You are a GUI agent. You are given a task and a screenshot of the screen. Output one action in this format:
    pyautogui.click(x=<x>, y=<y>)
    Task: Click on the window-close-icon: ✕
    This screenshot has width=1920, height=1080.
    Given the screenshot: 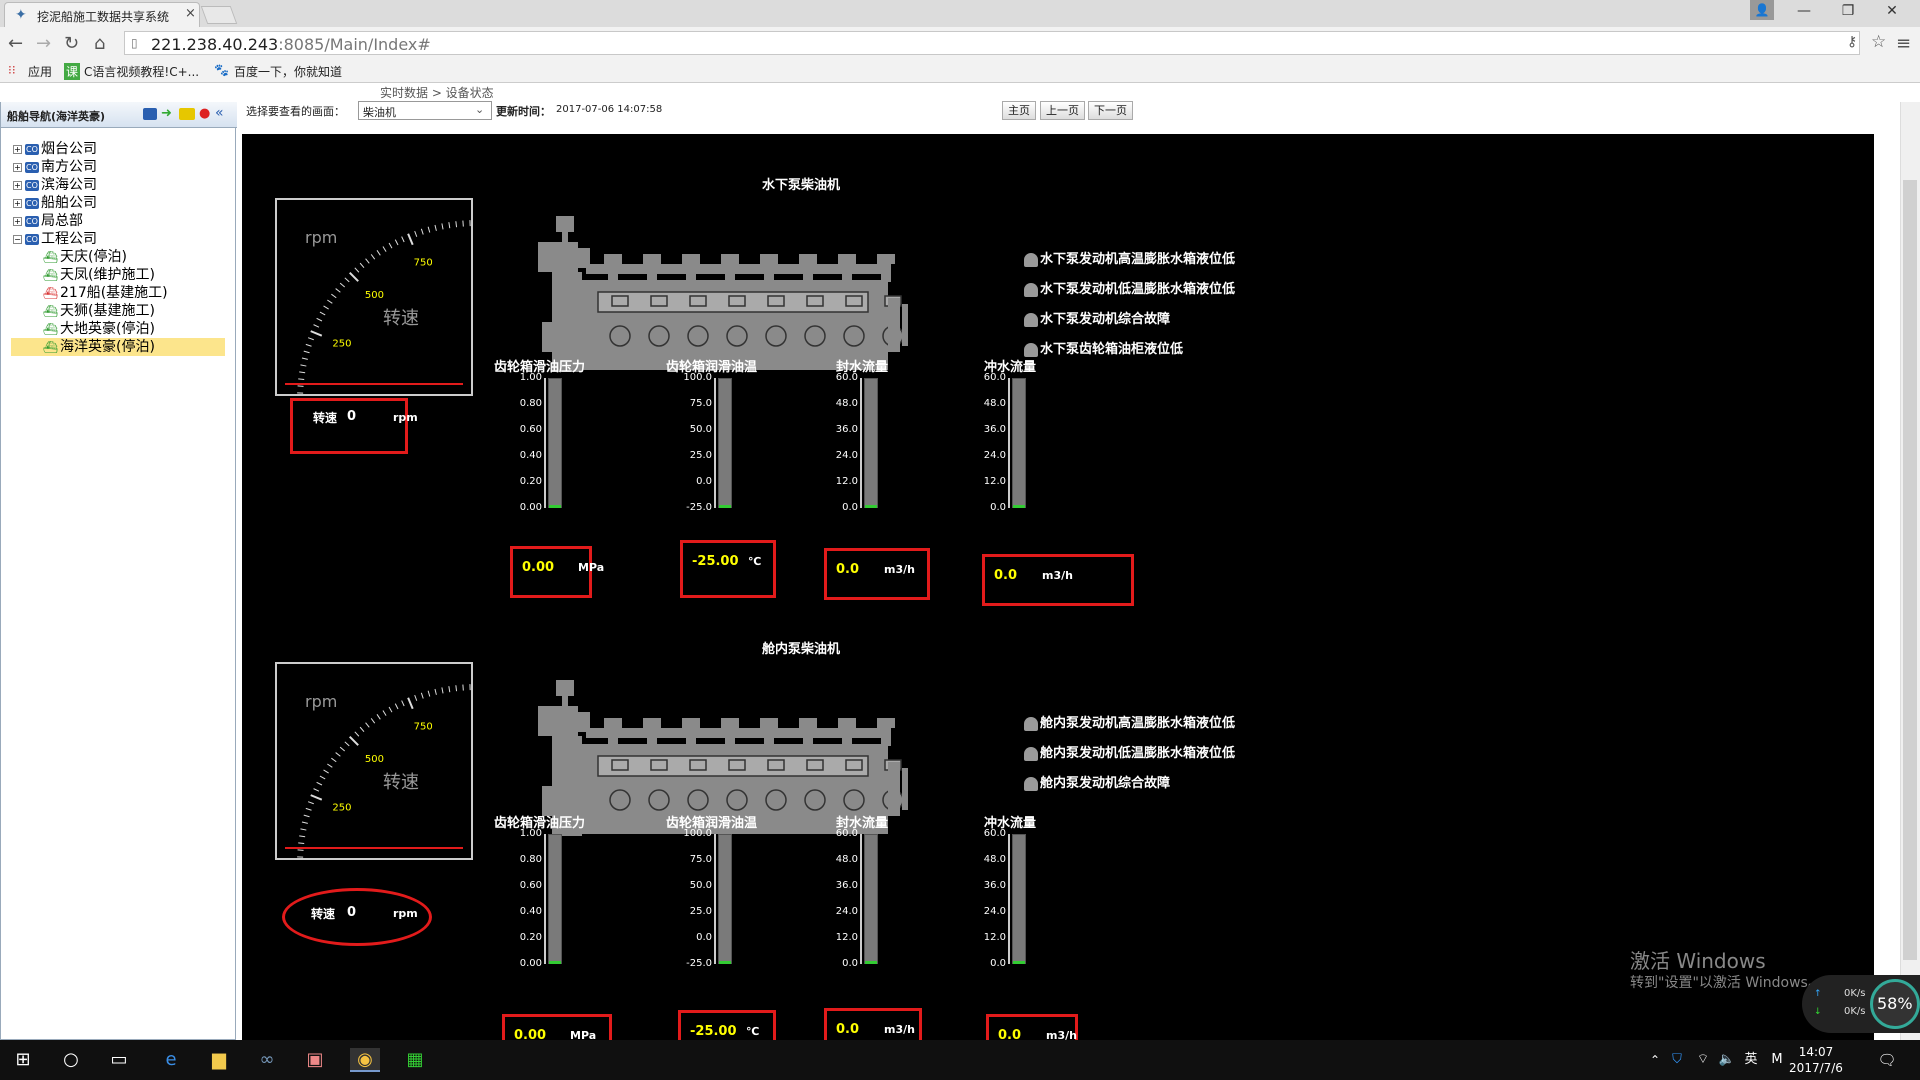 What is the action you would take?
    pyautogui.click(x=1892, y=13)
    